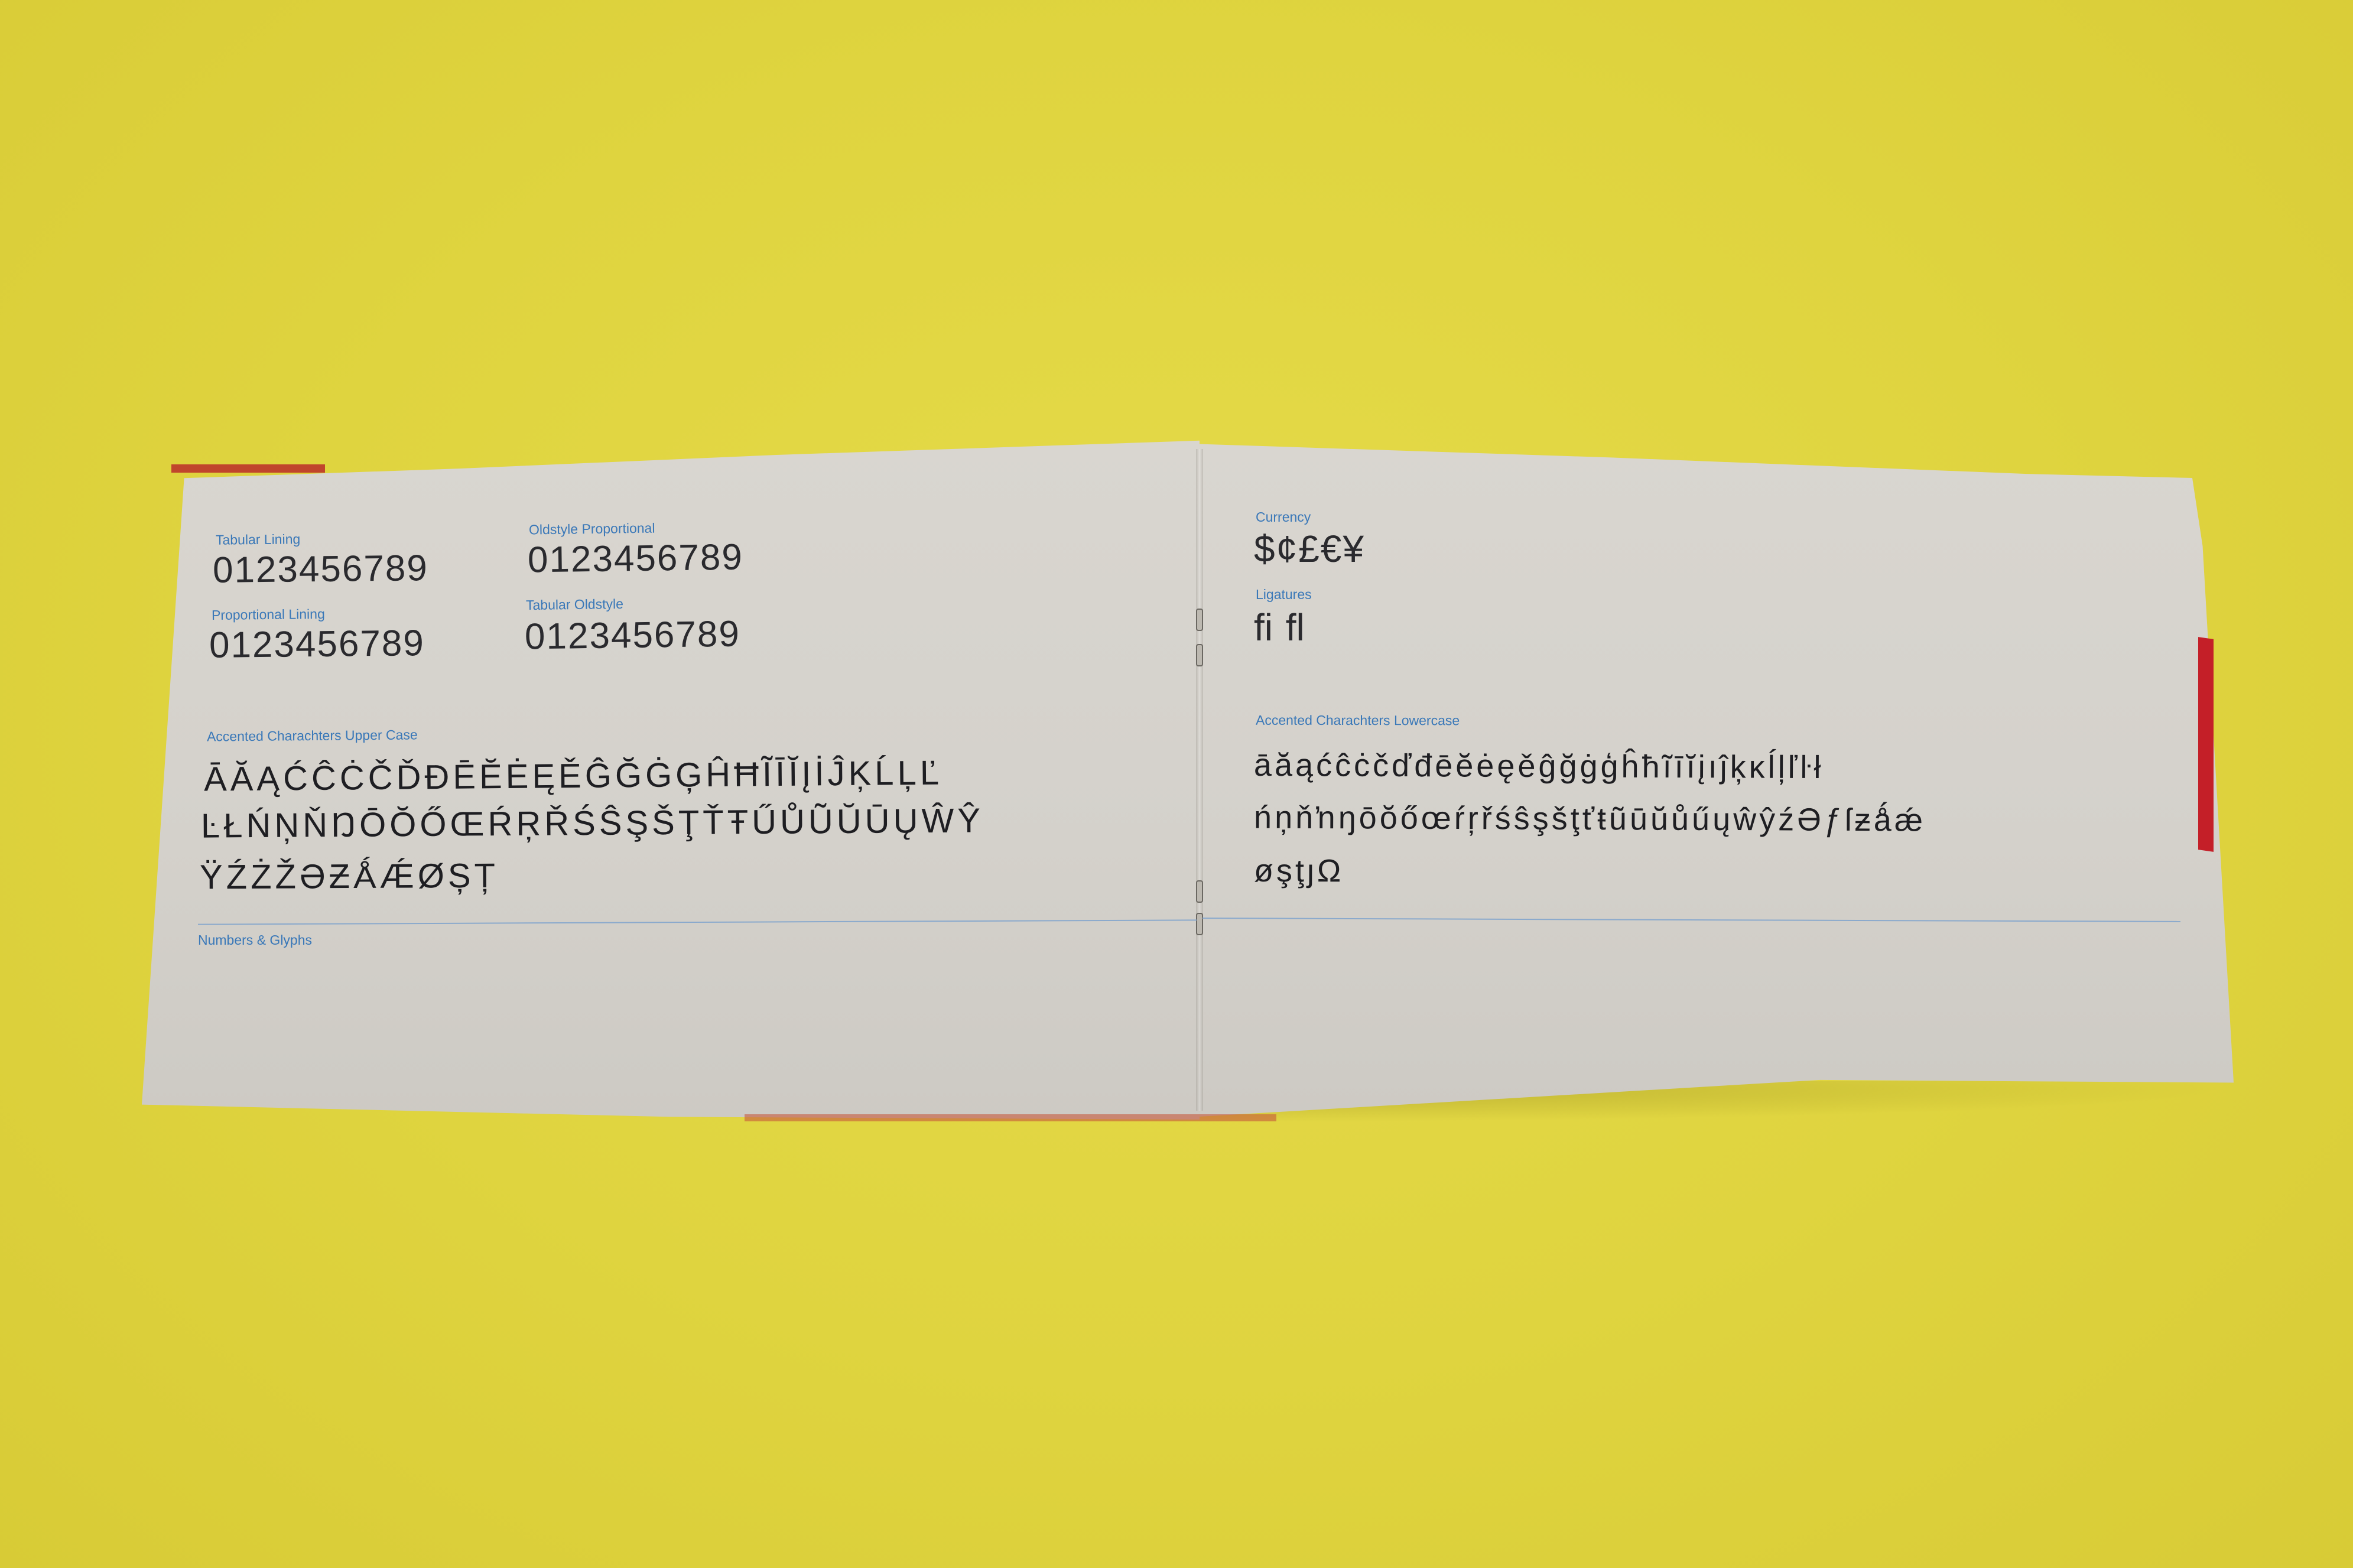 The image size is (2353, 1568). Describe the element at coordinates (1589, 818) in the screenshot. I see `lowercase-line-2: ńņňŉŋōŏőœŕŗřśŝşšţťŧũūŭůűųŵŷźƏƒſƶǻǽ` at that location.